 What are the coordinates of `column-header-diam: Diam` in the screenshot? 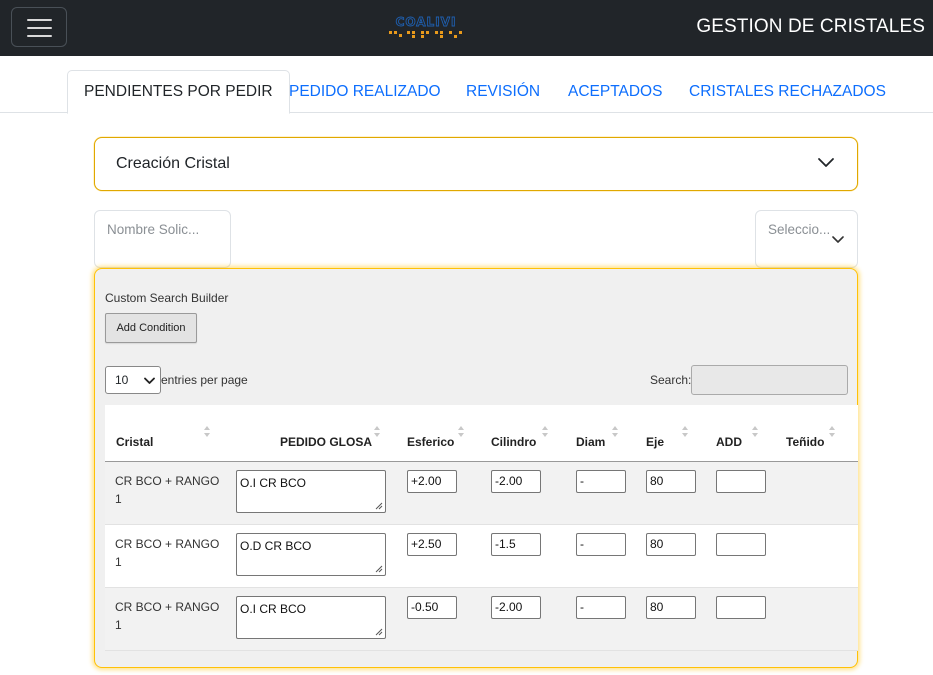 It's located at (590, 442).